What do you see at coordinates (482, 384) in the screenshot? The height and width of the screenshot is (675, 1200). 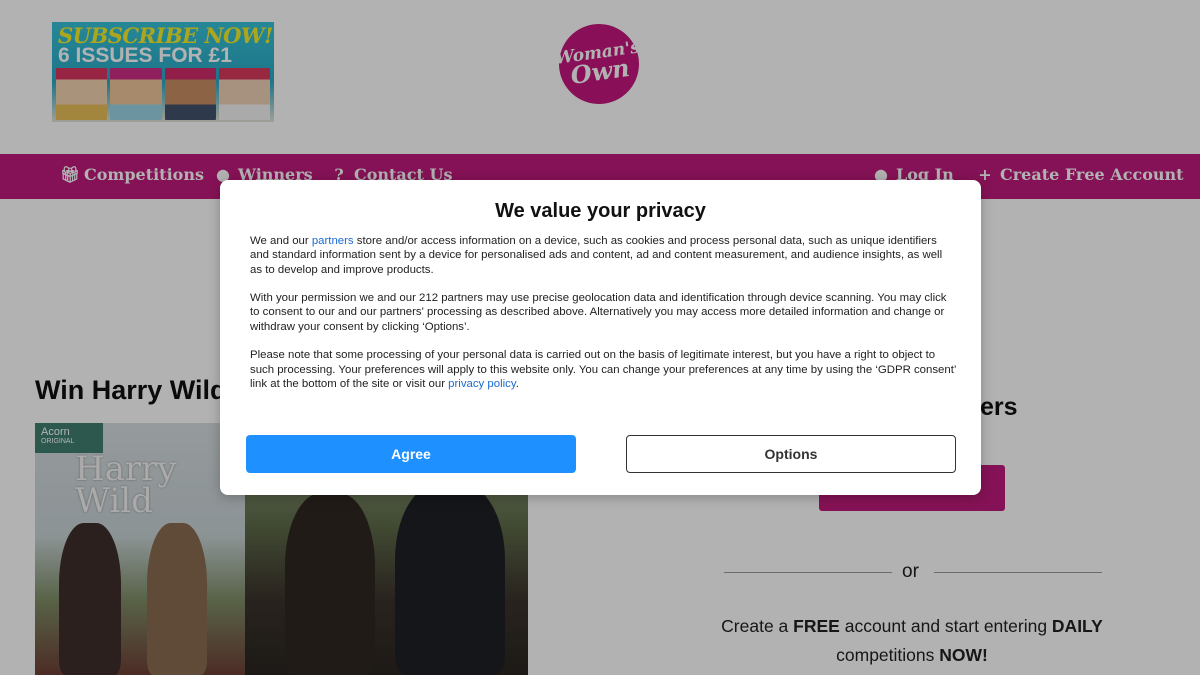 I see `privacy-policy-link: privacy policy` at bounding box center [482, 384].